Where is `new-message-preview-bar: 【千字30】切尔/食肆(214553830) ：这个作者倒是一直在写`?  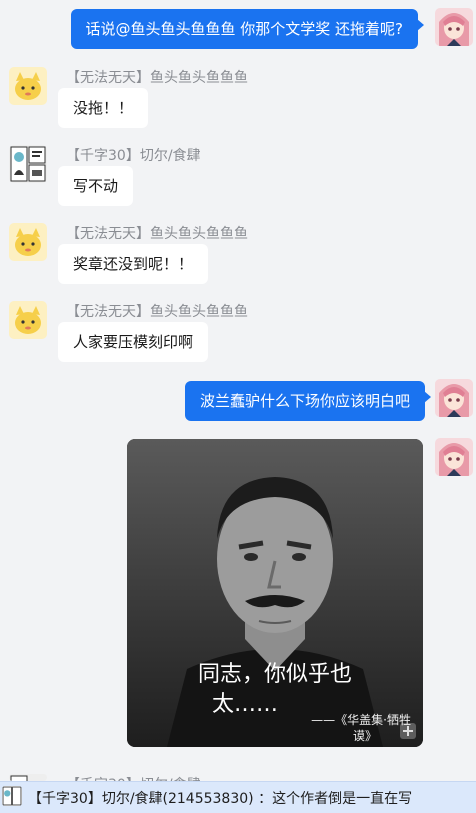 new-message-preview-bar: 【千字30】切尔/食肆(214553830) ：这个作者倒是一直在写 is located at coordinates (238, 797).